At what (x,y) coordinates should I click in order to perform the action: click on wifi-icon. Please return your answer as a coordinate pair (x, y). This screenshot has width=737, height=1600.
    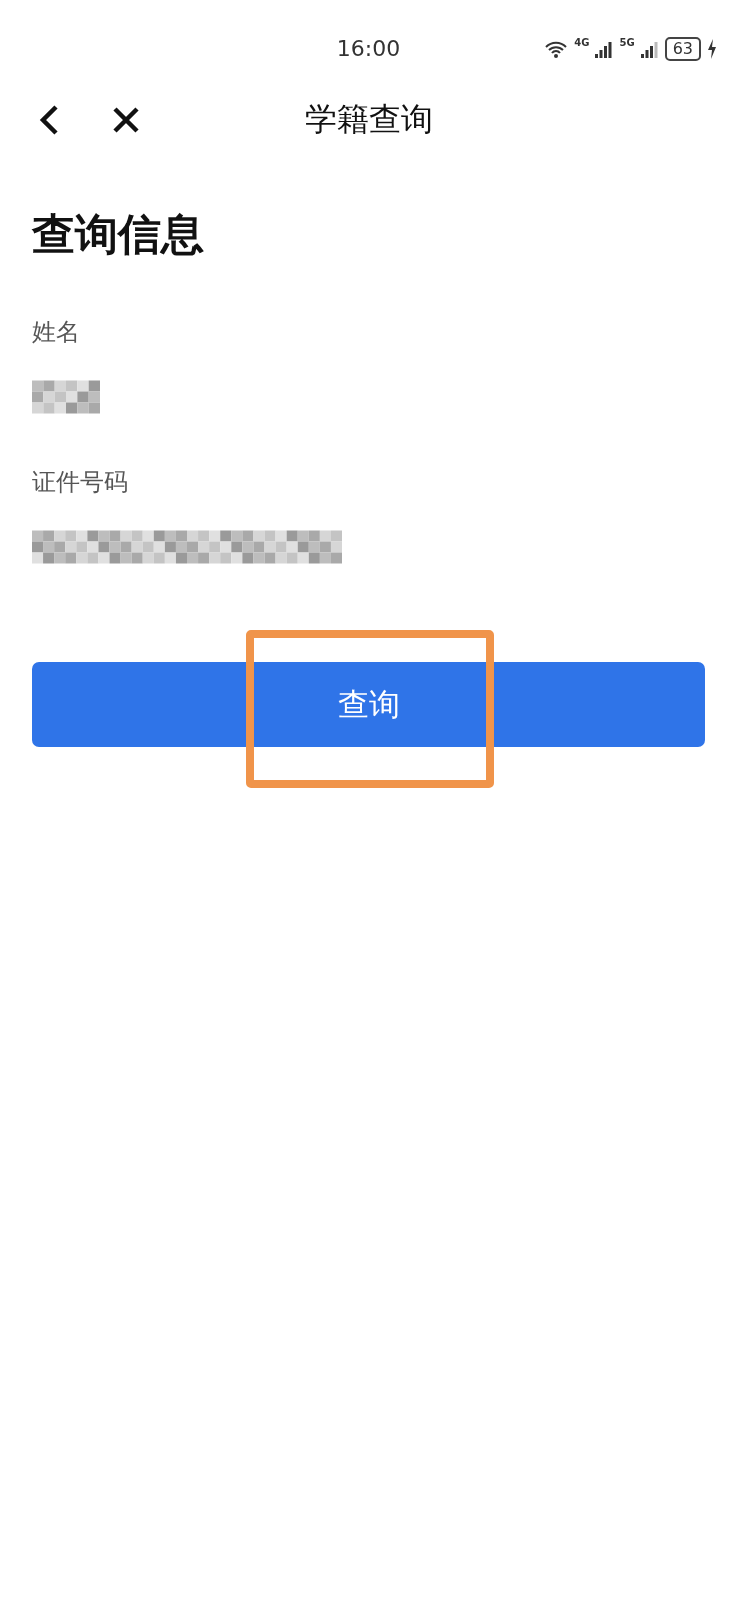
    Looking at the image, I should click on (556, 49).